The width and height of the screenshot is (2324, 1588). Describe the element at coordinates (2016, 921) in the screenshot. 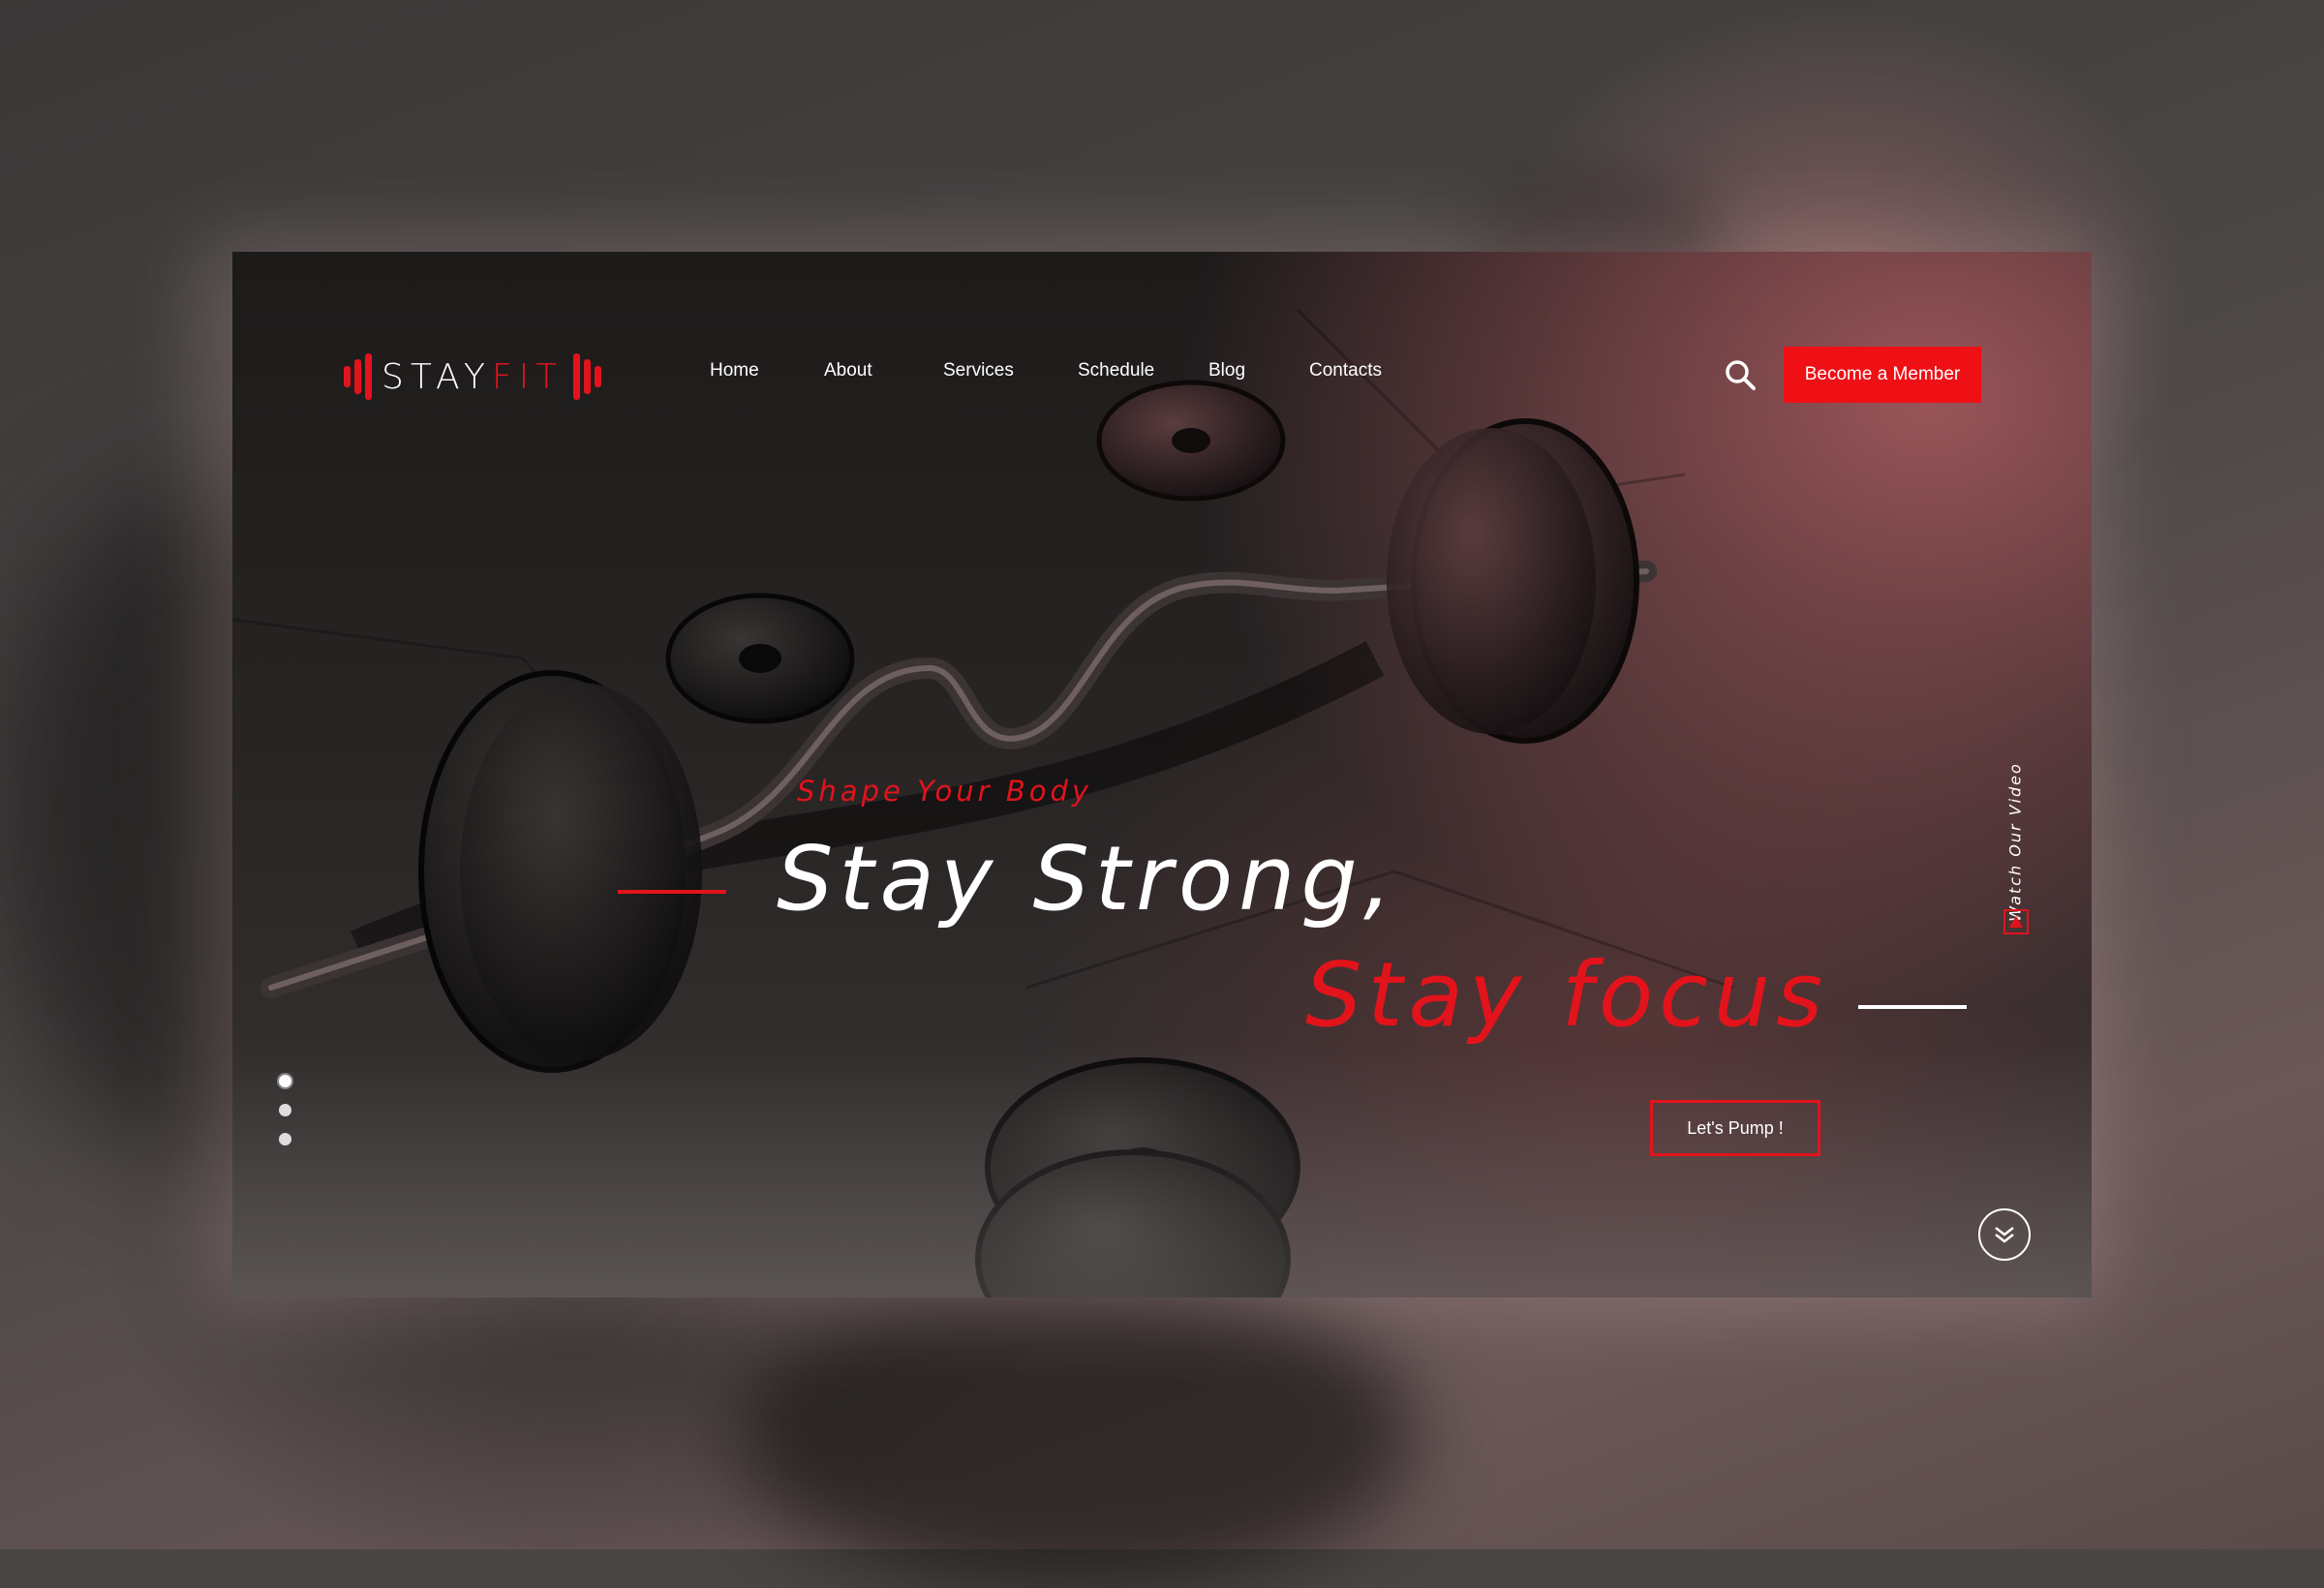

I see `play-icon` at that location.